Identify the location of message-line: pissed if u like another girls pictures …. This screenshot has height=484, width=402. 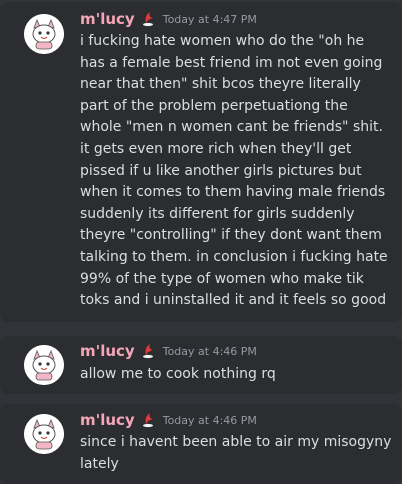
(221, 170).